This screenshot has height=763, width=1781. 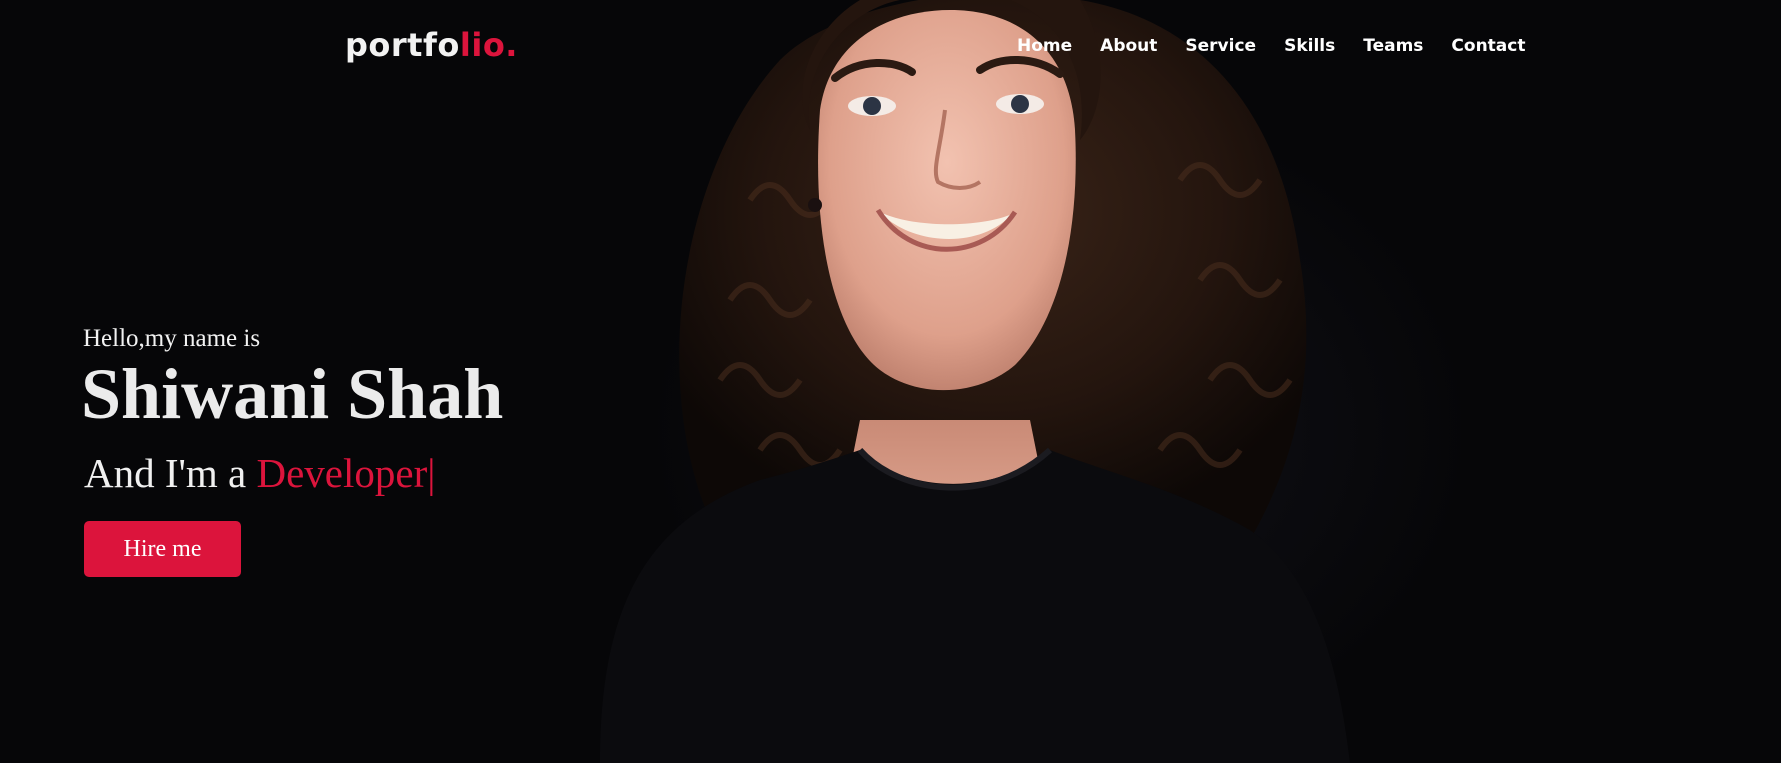 I want to click on nav-link-contact: Contact, so click(x=1488, y=46).